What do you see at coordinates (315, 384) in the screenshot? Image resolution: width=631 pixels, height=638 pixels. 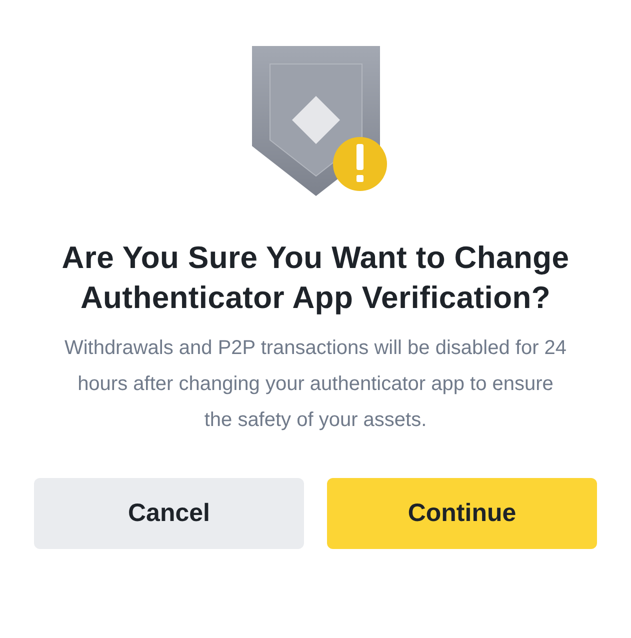 I see `dialog-message: Withdrawals and P2P transactions will be disabled for 24 hours after changing your authenticator app to ensure the safety of your assets.` at bounding box center [315, 384].